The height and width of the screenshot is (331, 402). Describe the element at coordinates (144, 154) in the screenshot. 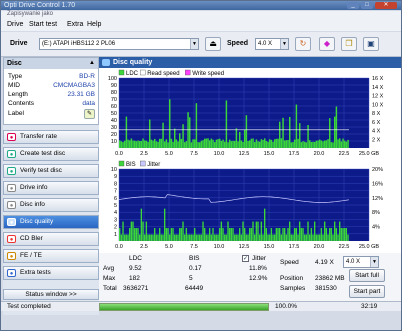

I see `x-tick-label: 2.5` at that location.